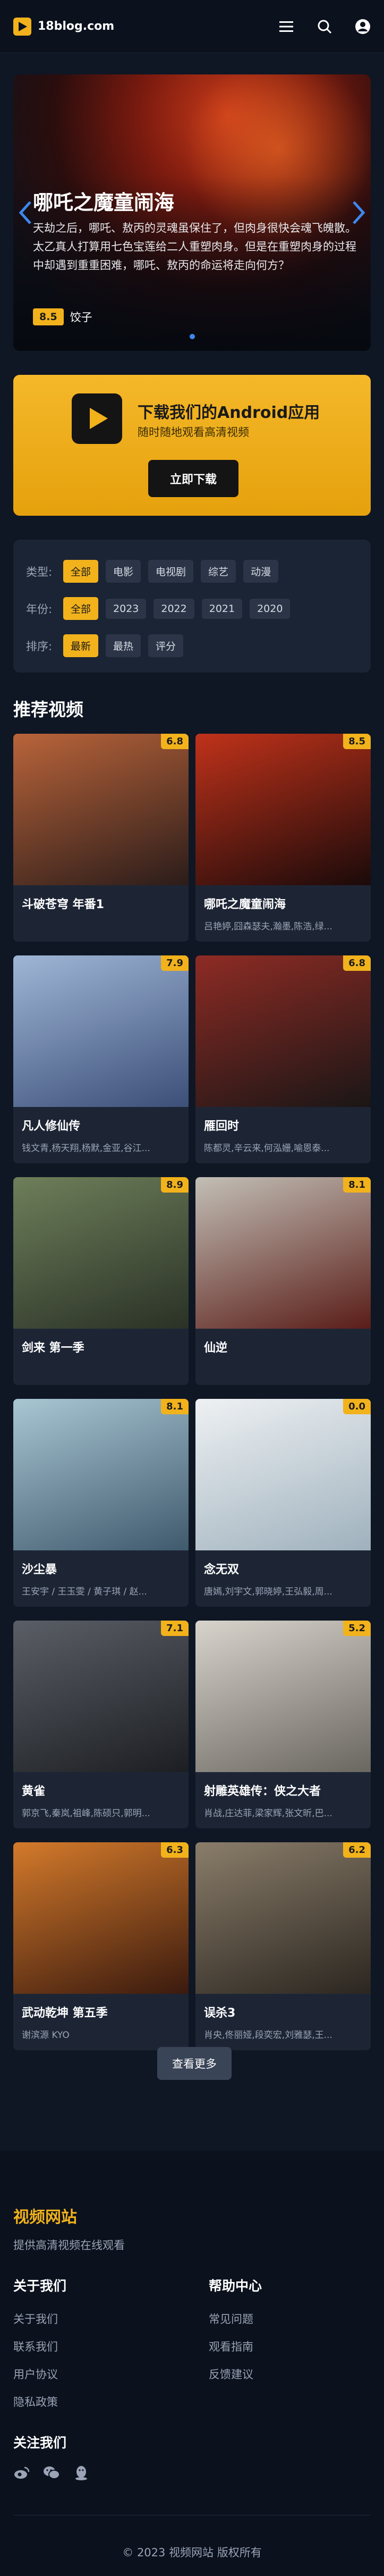 This screenshot has height=2576, width=384. What do you see at coordinates (101, 1125) in the screenshot?
I see `video-title: 凡人修仙传` at bounding box center [101, 1125].